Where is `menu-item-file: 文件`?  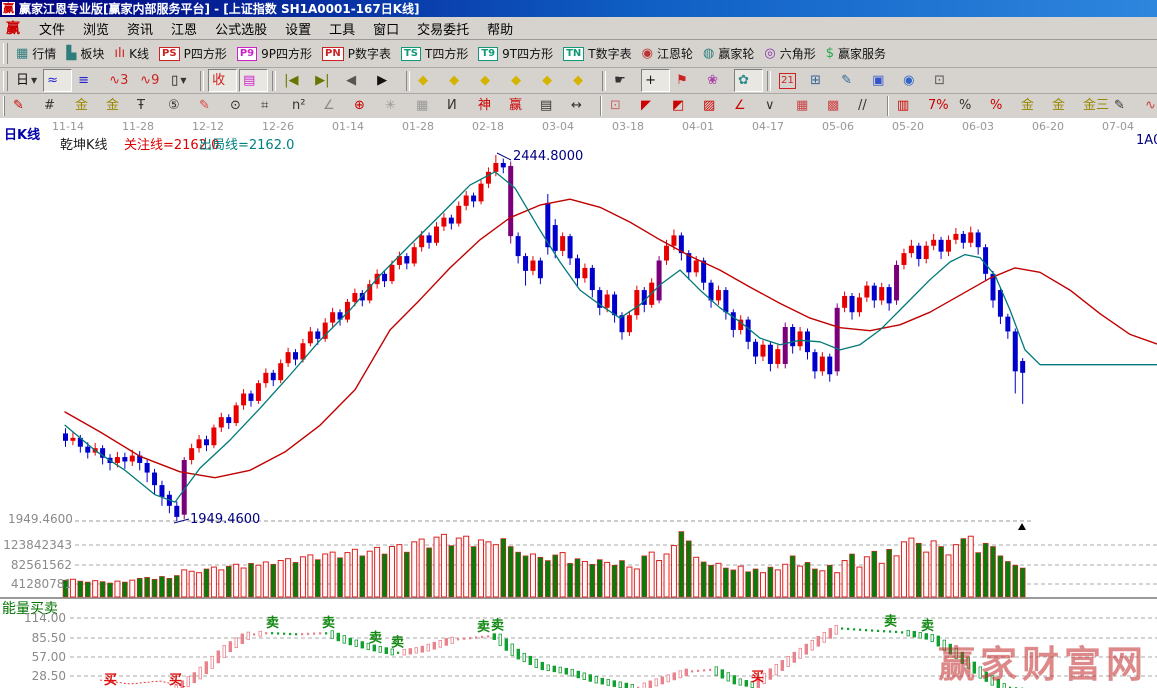 menu-item-file: 文件 is located at coordinates (52, 30).